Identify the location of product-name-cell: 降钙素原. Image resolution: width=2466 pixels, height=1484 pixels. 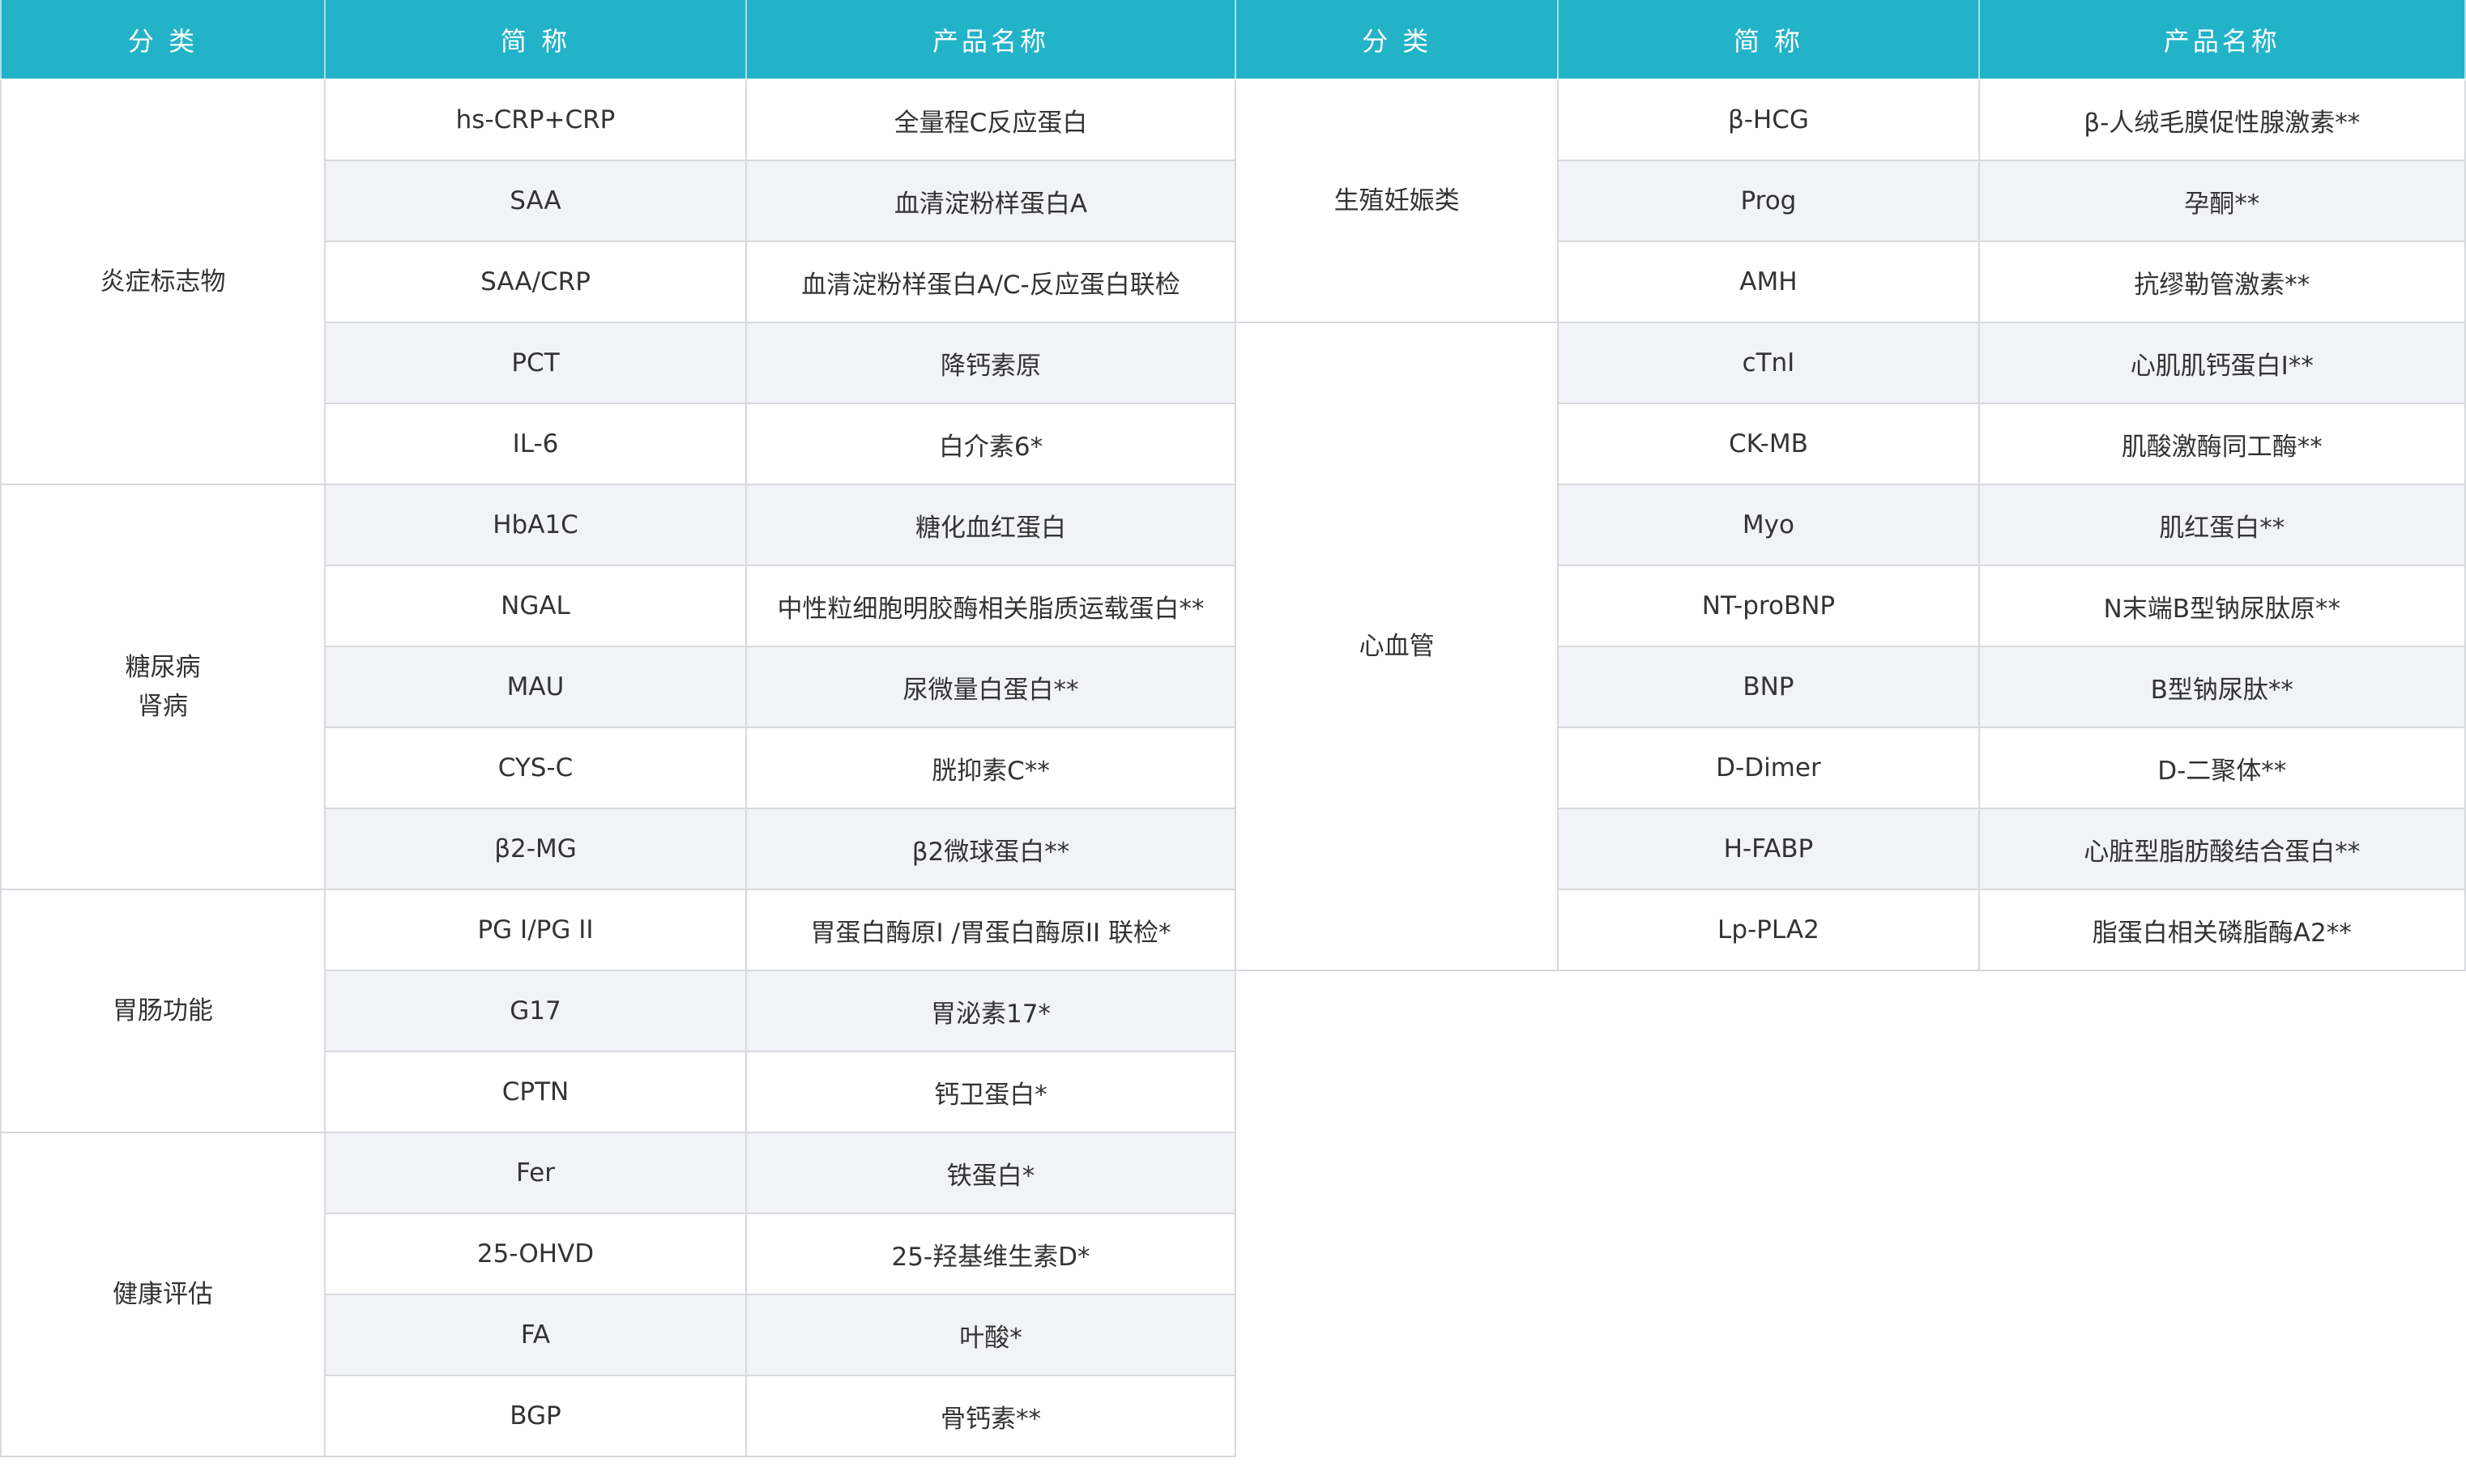
(991, 363).